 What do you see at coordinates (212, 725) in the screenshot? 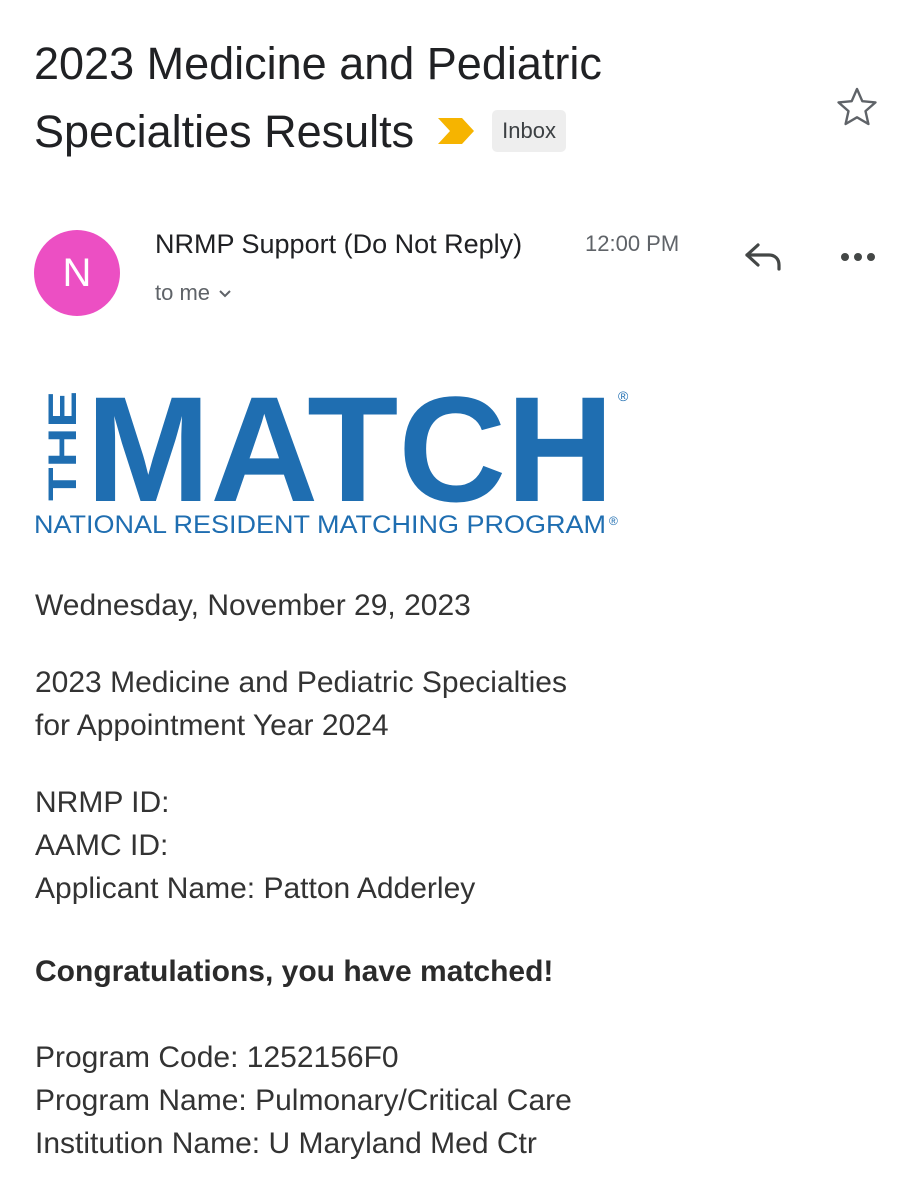
I see `match-title-line-2: for Appointment Year 2024` at bounding box center [212, 725].